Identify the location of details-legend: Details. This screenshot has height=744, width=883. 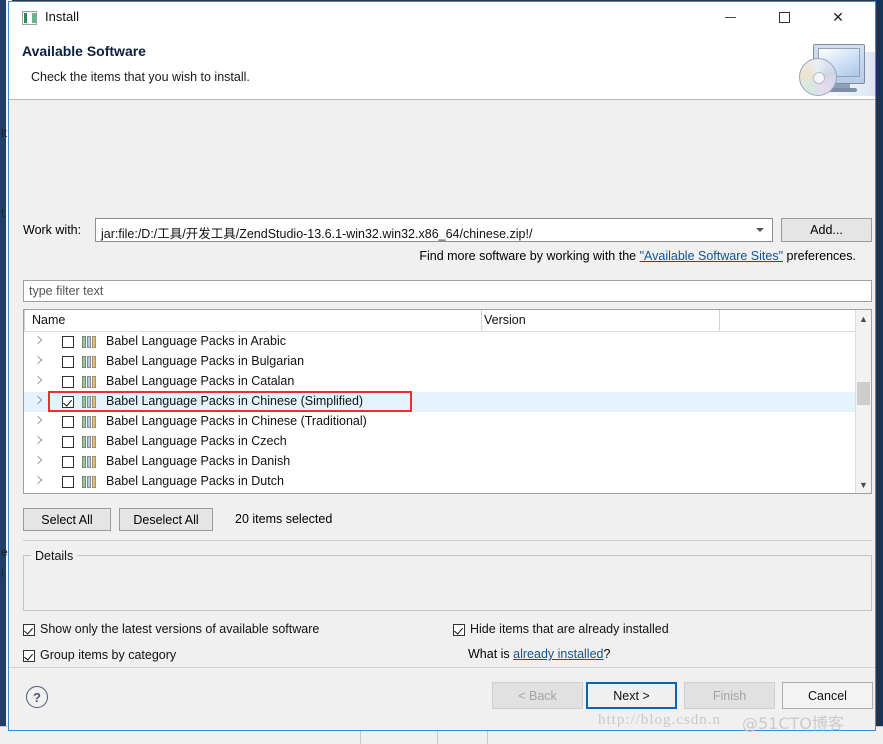
(54, 556).